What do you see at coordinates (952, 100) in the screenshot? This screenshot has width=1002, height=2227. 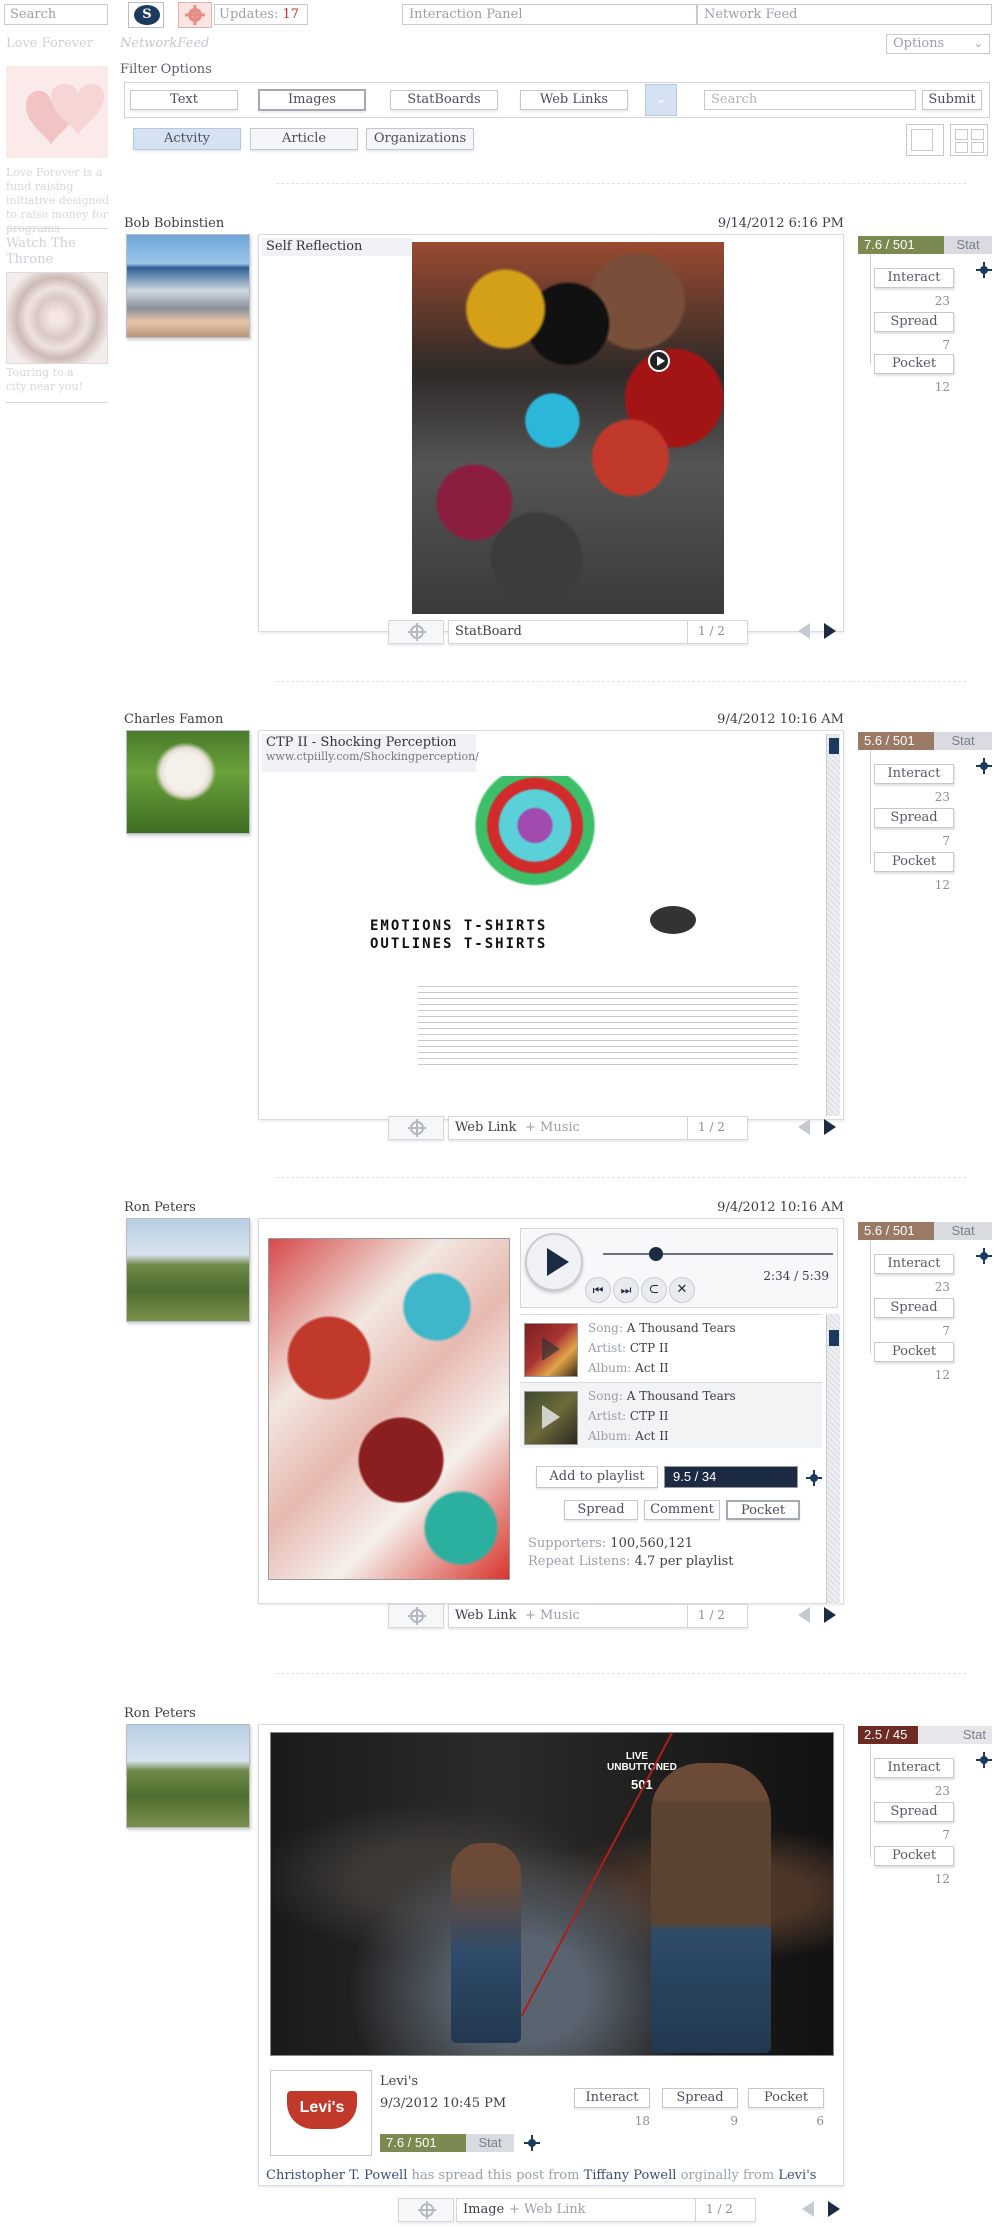 I see `filter-submit-button: Submit` at bounding box center [952, 100].